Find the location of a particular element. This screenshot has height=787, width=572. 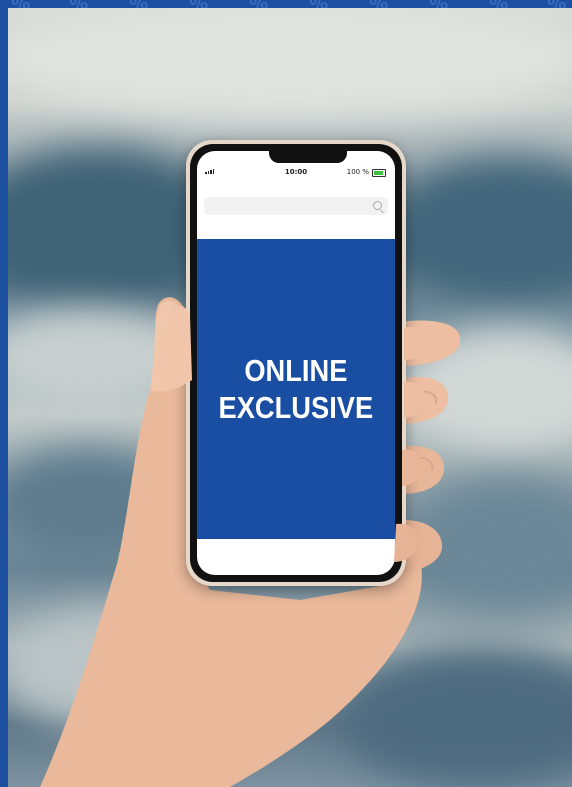

status-bar: 10:00 100 % is located at coordinates (296, 174).